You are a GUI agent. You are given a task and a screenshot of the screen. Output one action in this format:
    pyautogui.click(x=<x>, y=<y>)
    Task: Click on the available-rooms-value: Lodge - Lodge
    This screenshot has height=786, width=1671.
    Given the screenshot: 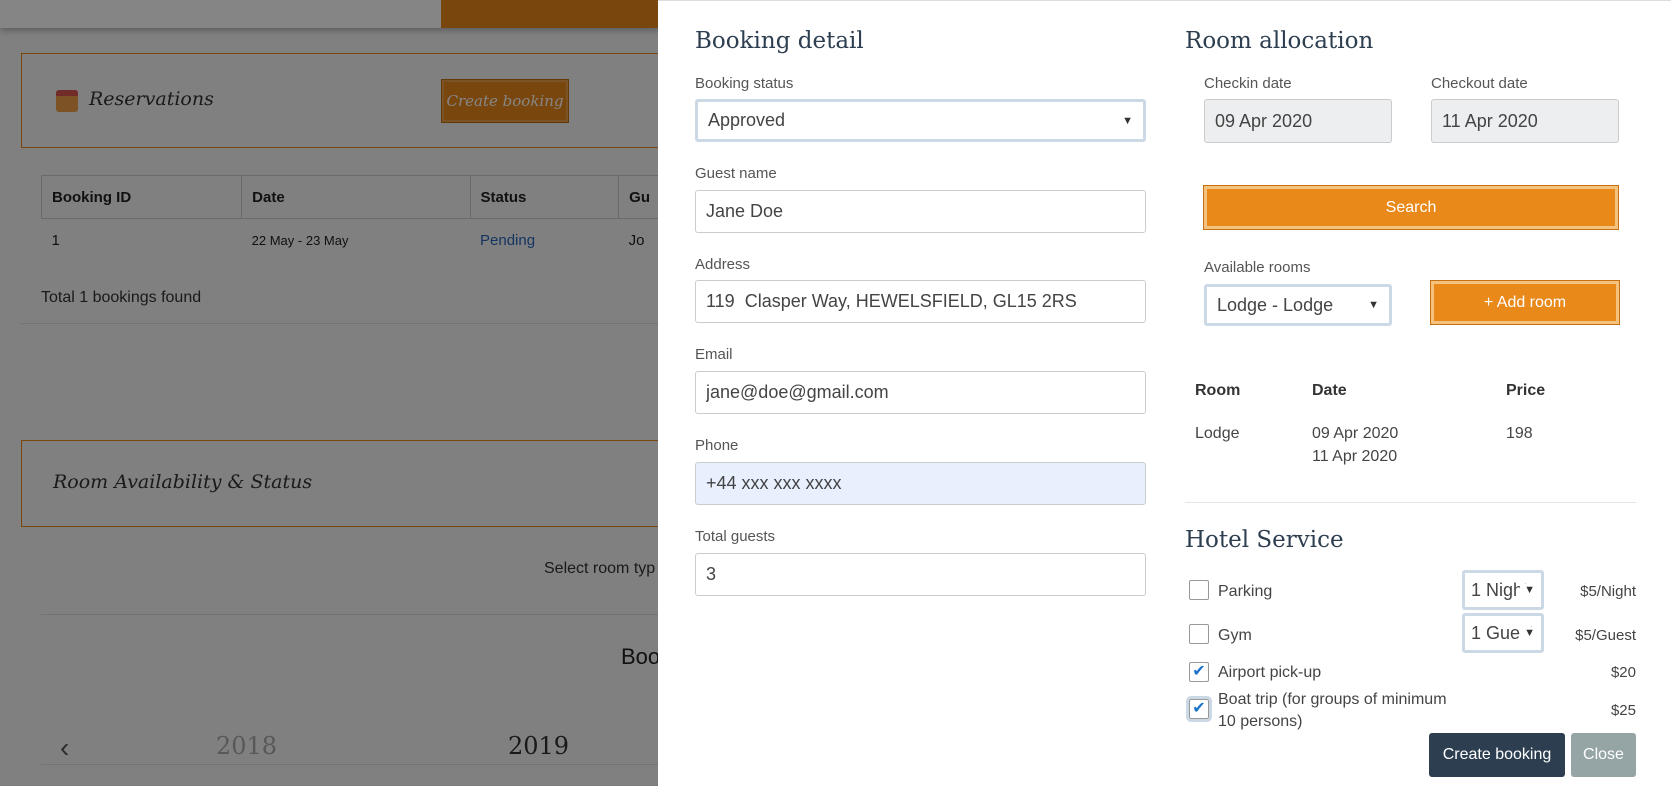 What is the action you would take?
    pyautogui.click(x=1275, y=304)
    